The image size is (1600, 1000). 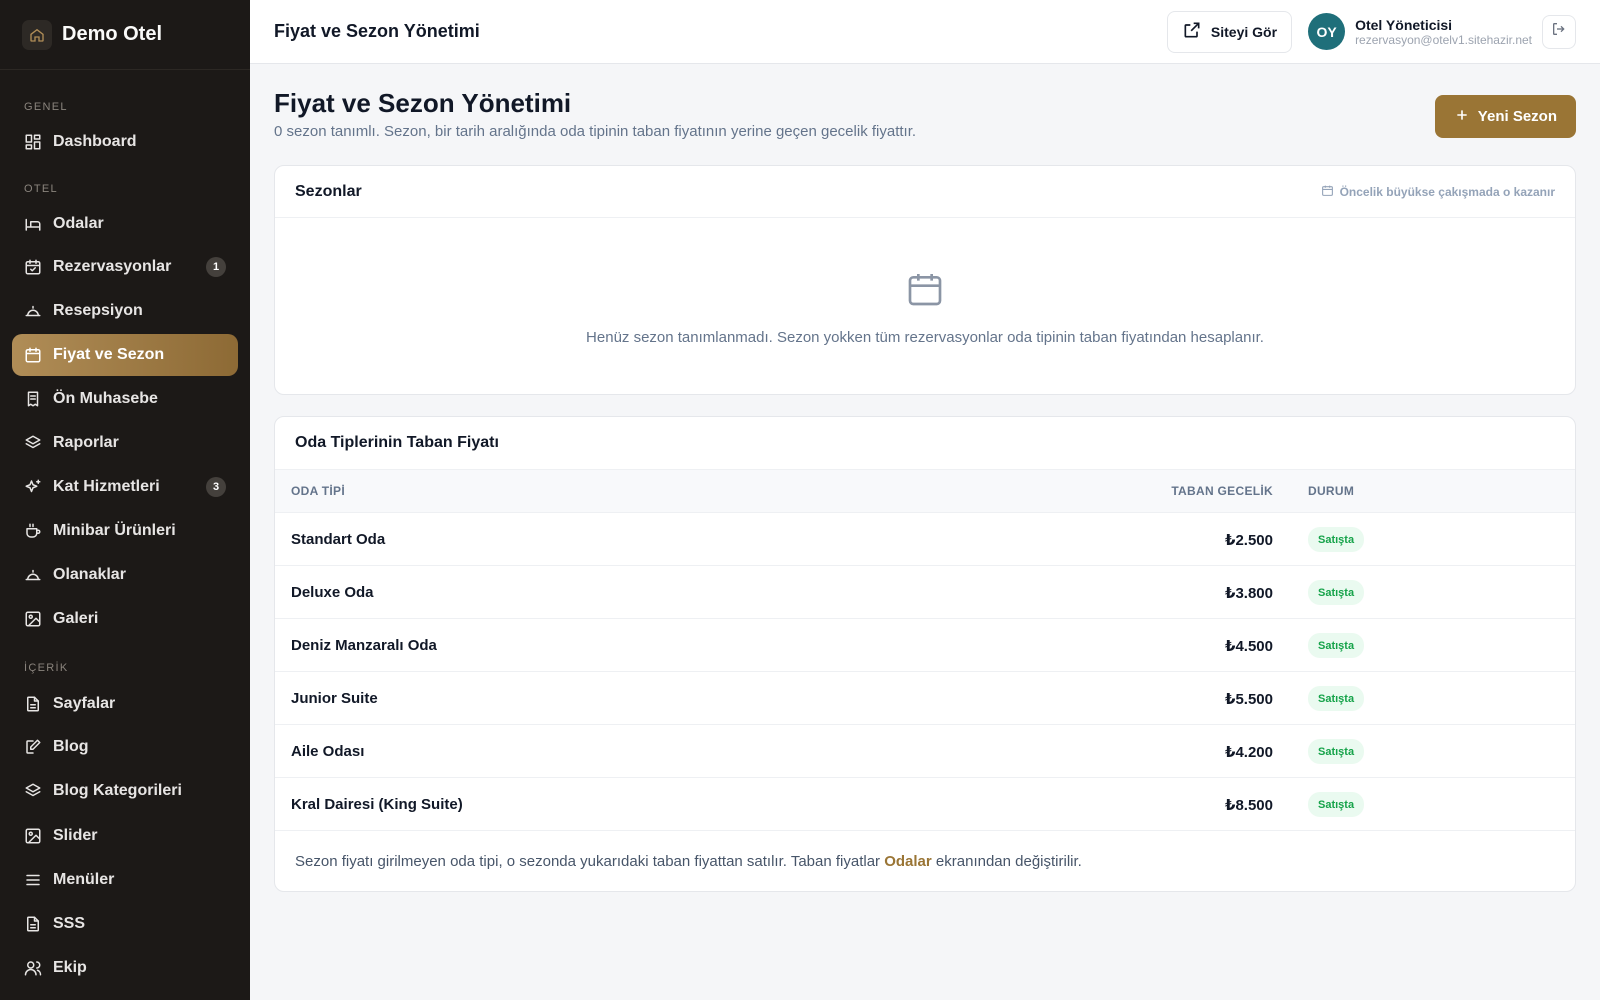 I want to click on priority-hint: Öncelik büyükse çakışmada o kazanır, so click(x=1438, y=192).